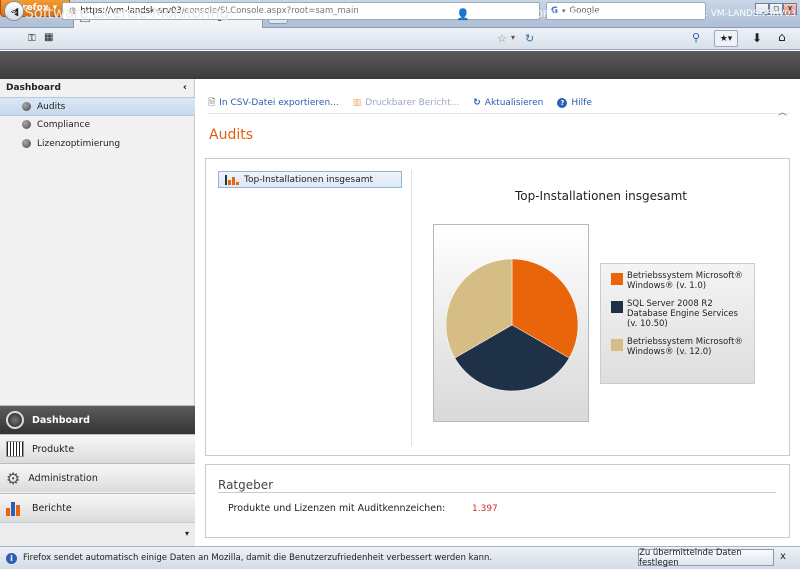 Image resolution: width=800 pixels, height=569 pixels. Describe the element at coordinates (97, 124) in the screenshot. I see `sidebar-item-compliance: Compliance` at that location.